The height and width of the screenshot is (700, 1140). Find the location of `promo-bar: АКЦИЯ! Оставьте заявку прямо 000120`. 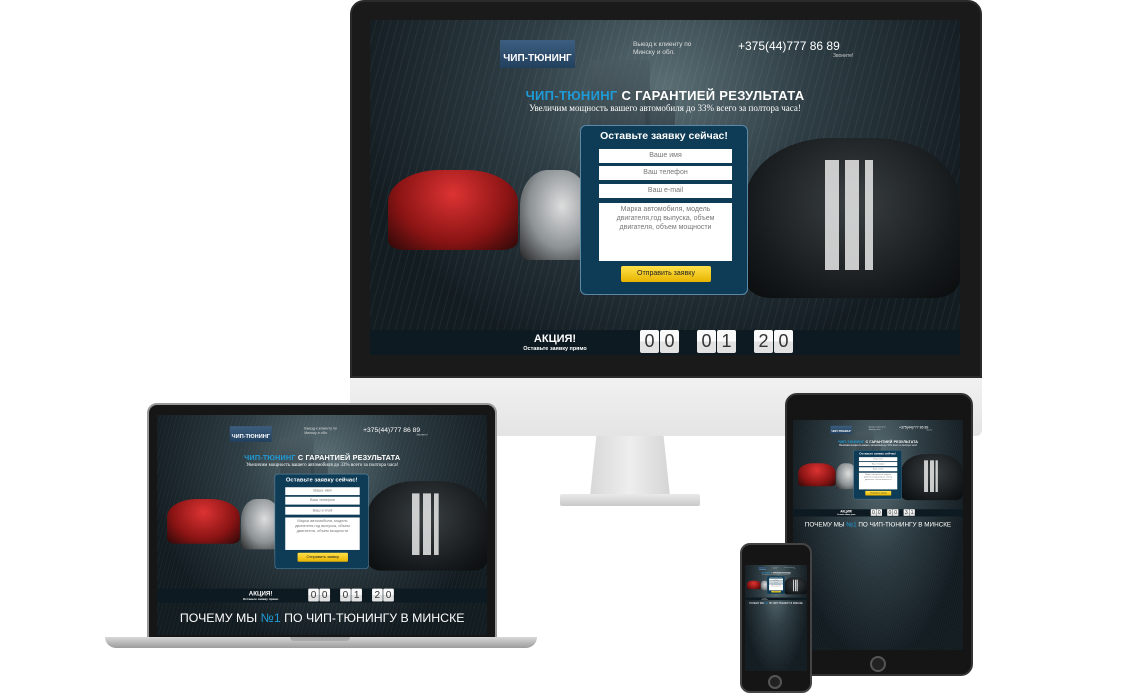

promo-bar: АКЦИЯ! Оставьте заявку прямо 000120 is located at coordinates (322, 595).